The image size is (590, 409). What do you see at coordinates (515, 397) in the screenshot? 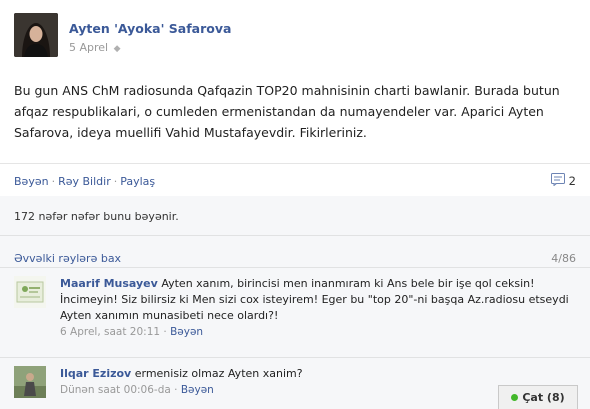
I see `online-status-icon` at bounding box center [515, 397].